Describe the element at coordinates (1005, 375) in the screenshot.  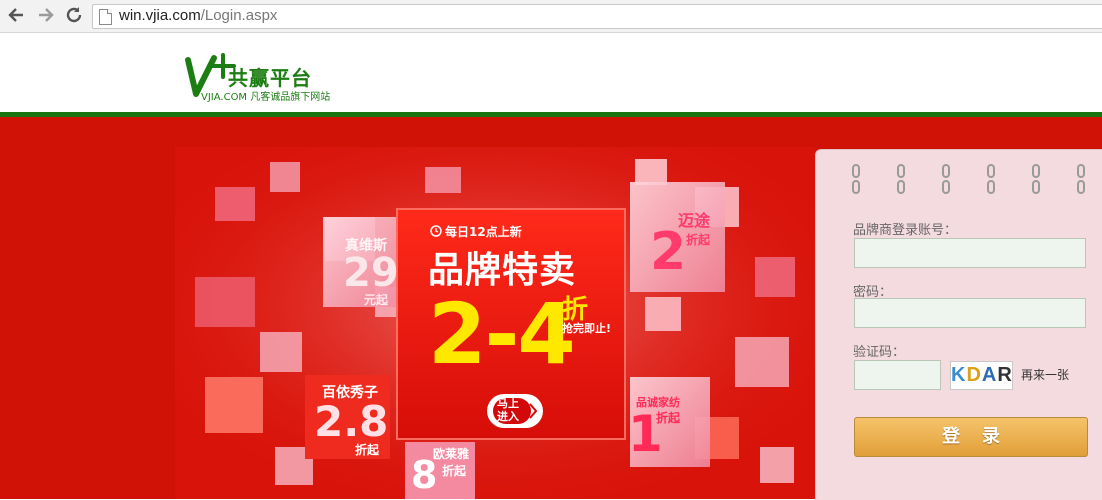
I see `captcha-char: R` at that location.